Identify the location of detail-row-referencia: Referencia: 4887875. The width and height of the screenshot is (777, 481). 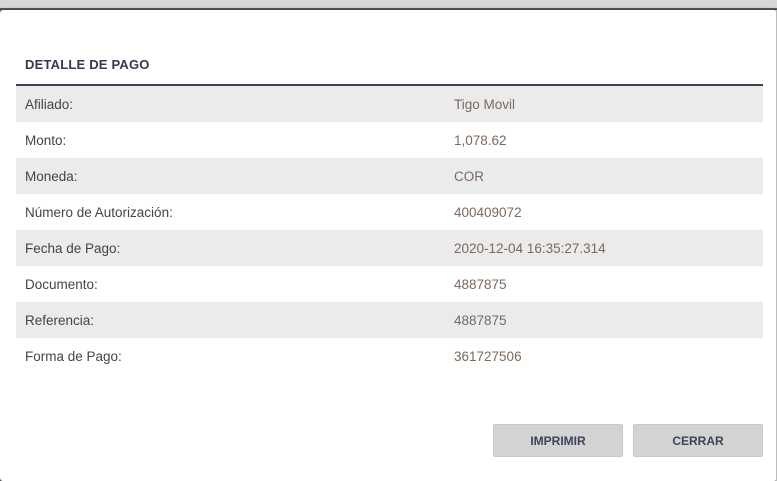
(389, 320).